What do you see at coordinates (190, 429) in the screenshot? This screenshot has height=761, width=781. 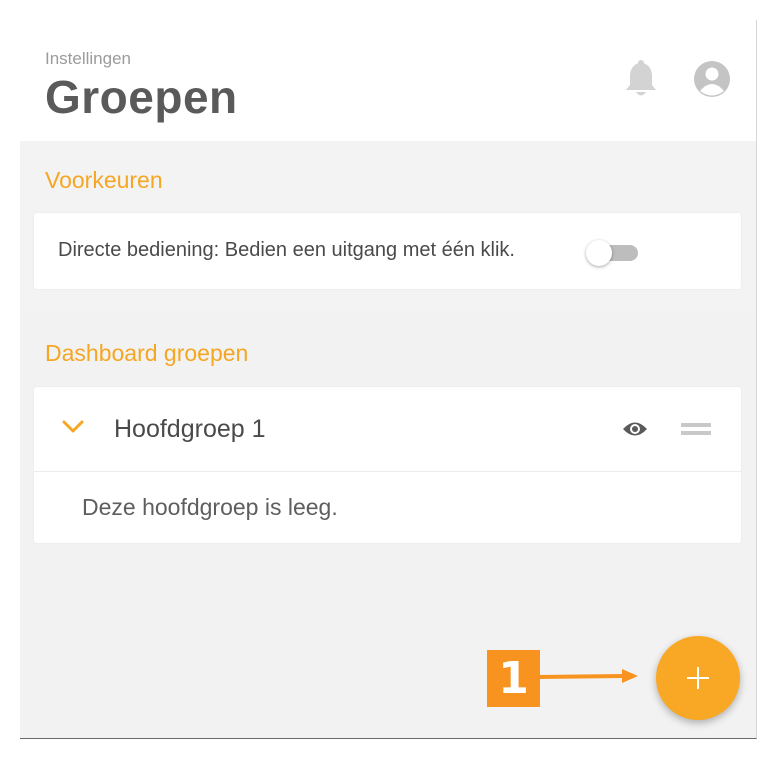 I see `group-name: Hoofdgroep 1` at bounding box center [190, 429].